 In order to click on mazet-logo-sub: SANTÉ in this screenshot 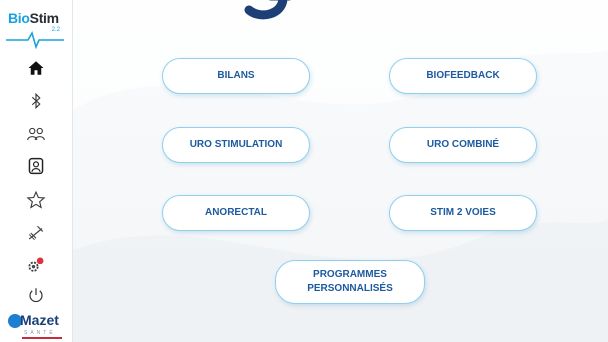, I will do `click(40, 333)`.